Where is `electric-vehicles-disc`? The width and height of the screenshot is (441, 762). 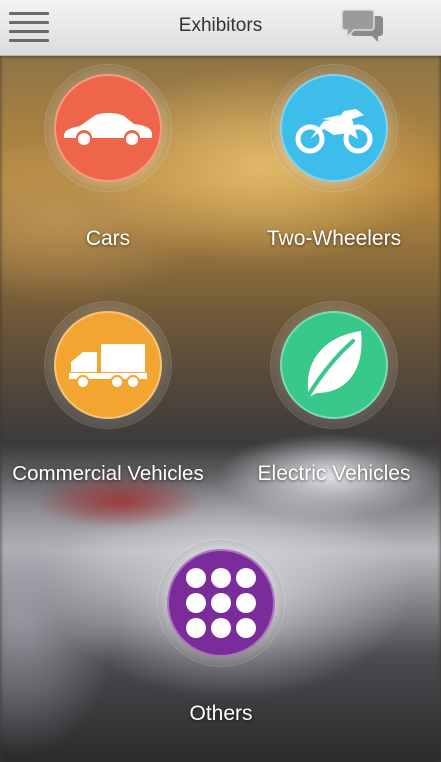 electric-vehicles-disc is located at coordinates (334, 365).